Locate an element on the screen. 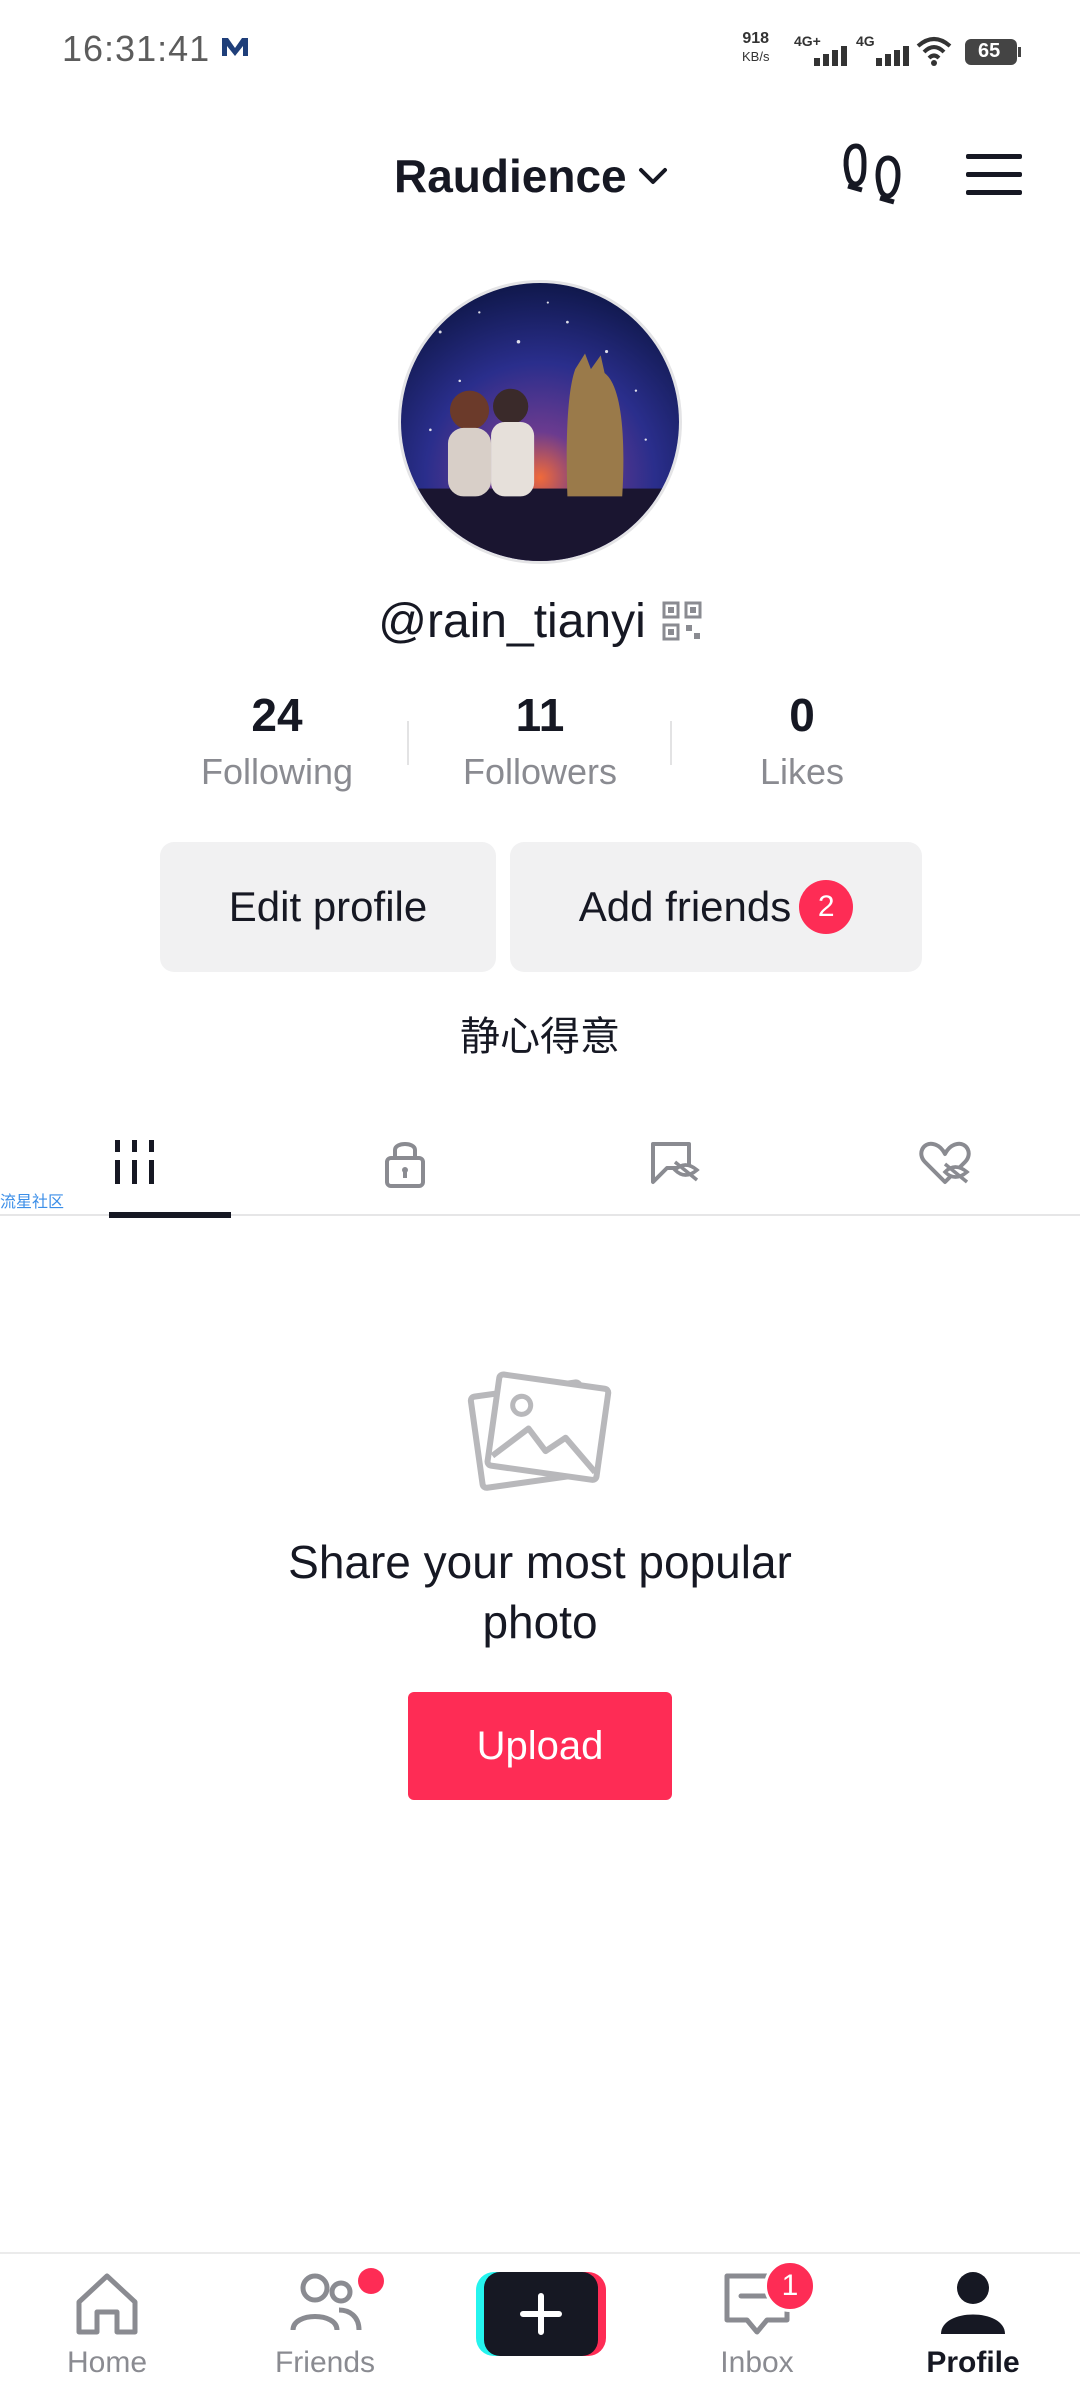  watermark-text: 流星社区 is located at coordinates (32, 1202).